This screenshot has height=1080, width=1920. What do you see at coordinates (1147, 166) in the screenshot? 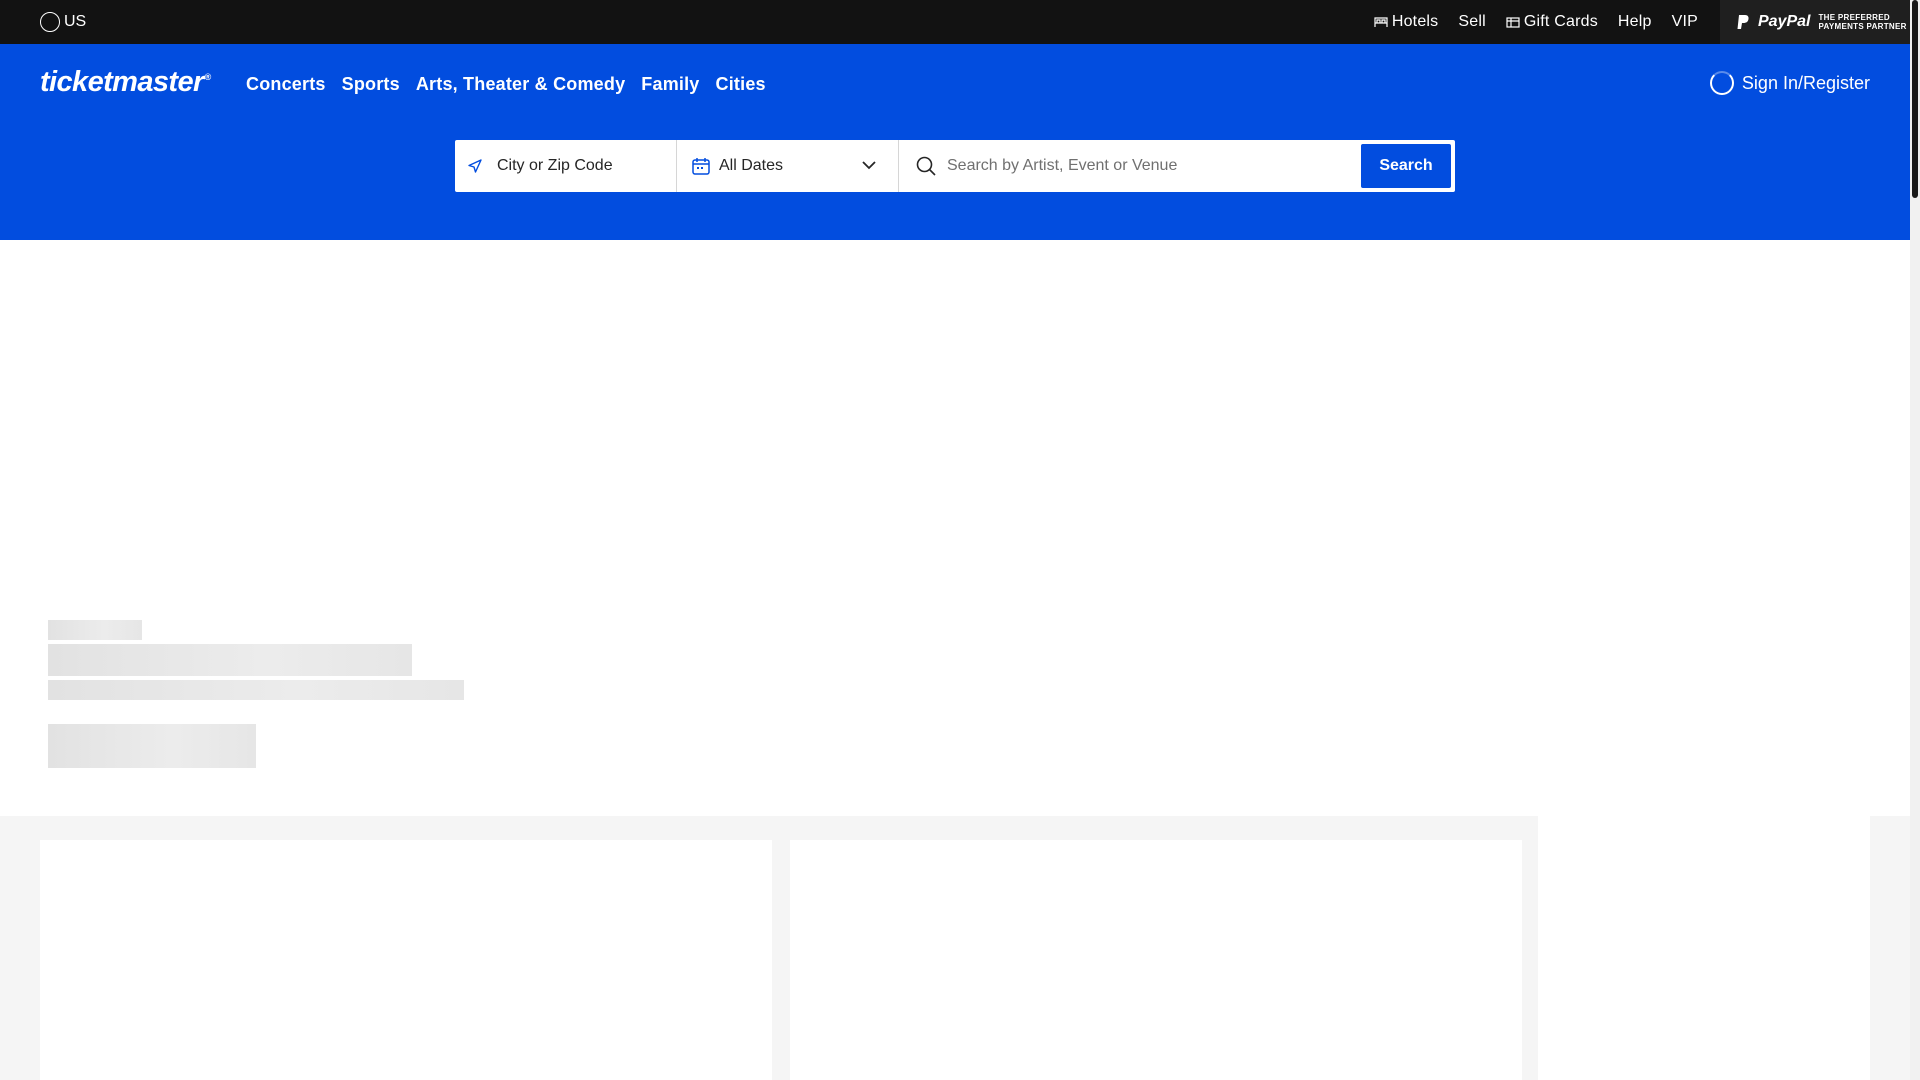
I see `search-input` at bounding box center [1147, 166].